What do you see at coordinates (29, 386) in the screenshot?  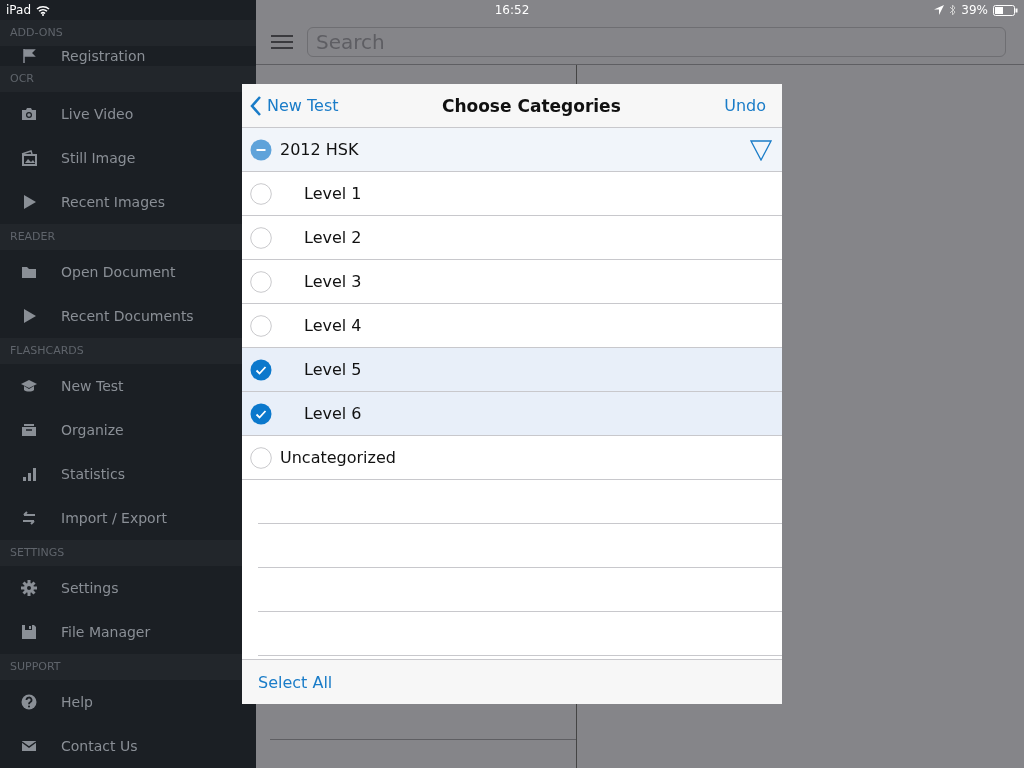 I see `graduation-cap-icon` at bounding box center [29, 386].